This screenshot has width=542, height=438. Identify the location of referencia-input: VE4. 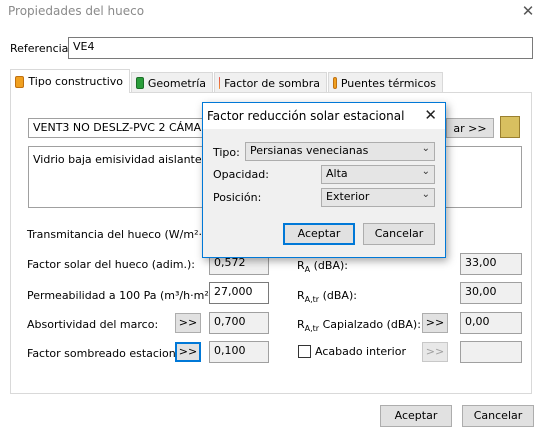
(300, 48).